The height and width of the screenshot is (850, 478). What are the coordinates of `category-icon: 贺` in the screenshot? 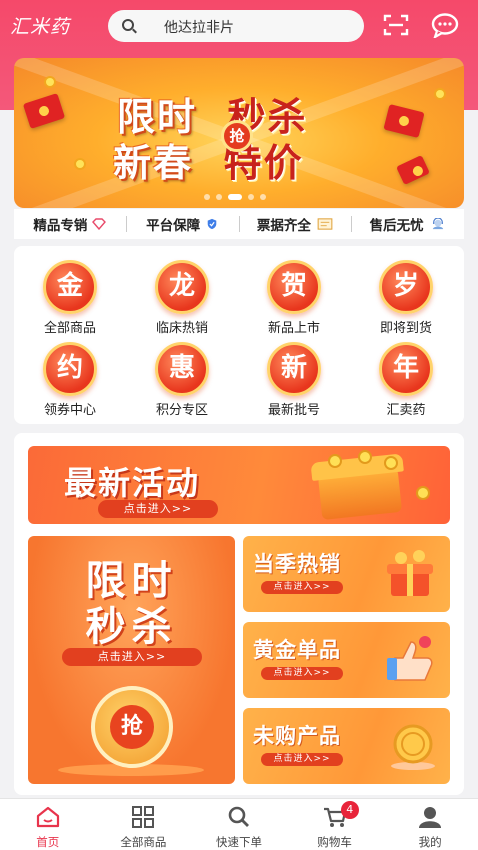 It's located at (294, 287).